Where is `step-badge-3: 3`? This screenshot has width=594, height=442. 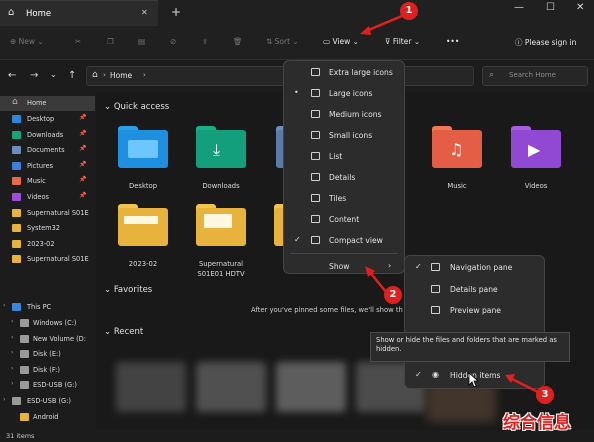
step-badge-3: 3 is located at coordinates (545, 395).